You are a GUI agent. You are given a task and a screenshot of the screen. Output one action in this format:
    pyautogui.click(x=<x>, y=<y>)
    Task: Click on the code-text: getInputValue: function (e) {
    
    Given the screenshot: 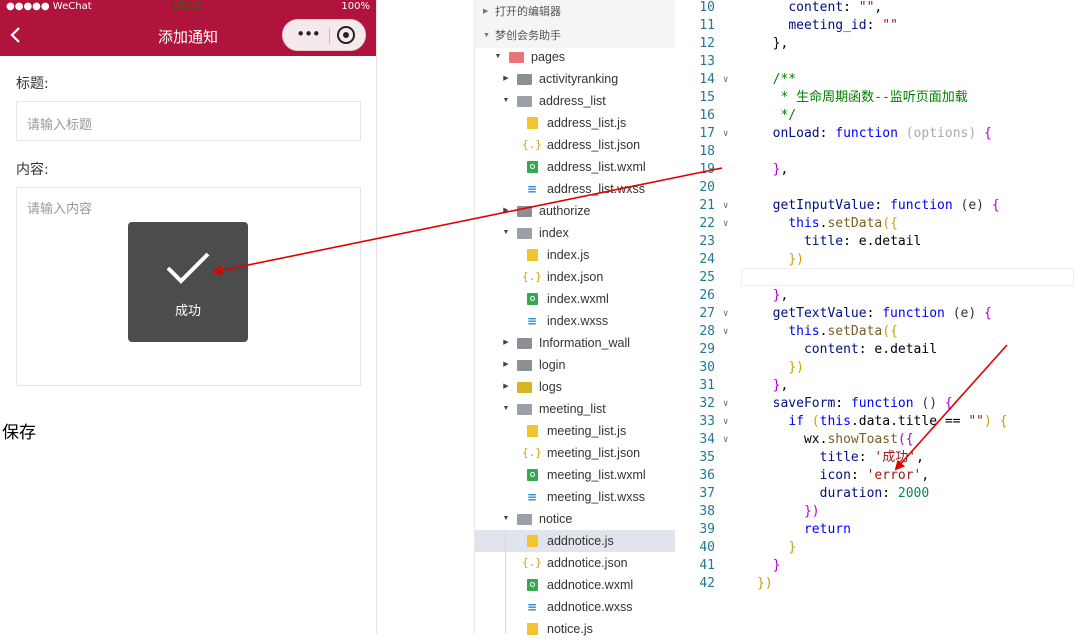 What is the action you would take?
    pyautogui.click(x=886, y=205)
    